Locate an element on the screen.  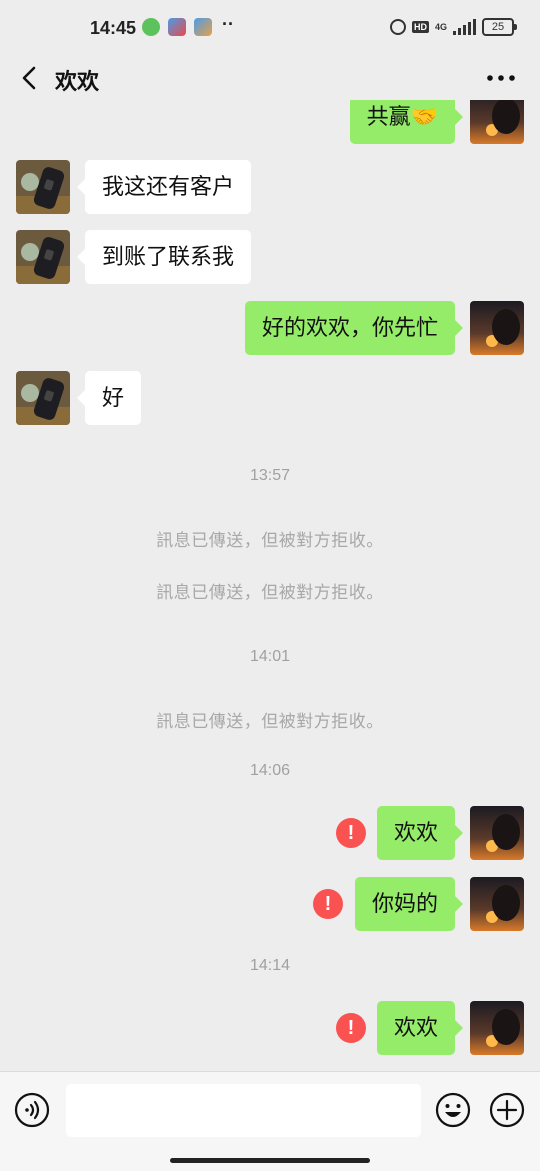
message-bubble-incoming: 到账了联系我 is located at coordinates (164, 257).